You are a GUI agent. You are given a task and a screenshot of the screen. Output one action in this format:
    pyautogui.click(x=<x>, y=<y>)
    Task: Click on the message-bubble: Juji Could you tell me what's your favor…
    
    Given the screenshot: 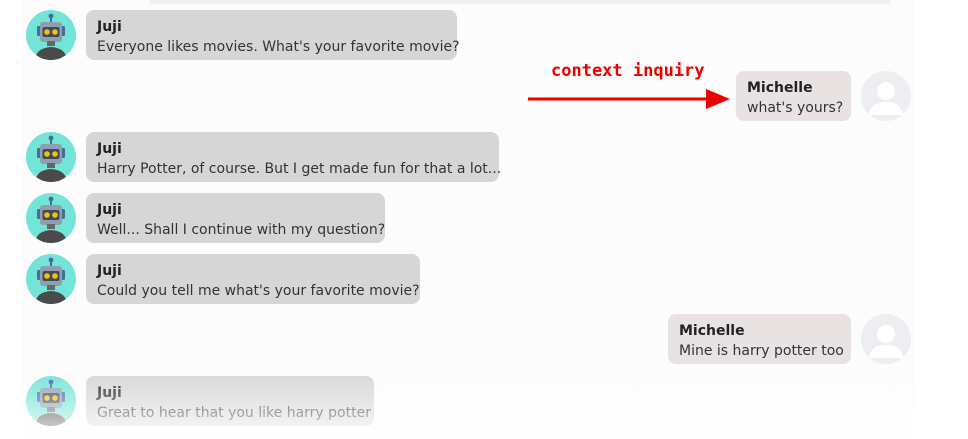 What is the action you would take?
    pyautogui.click(x=253, y=279)
    